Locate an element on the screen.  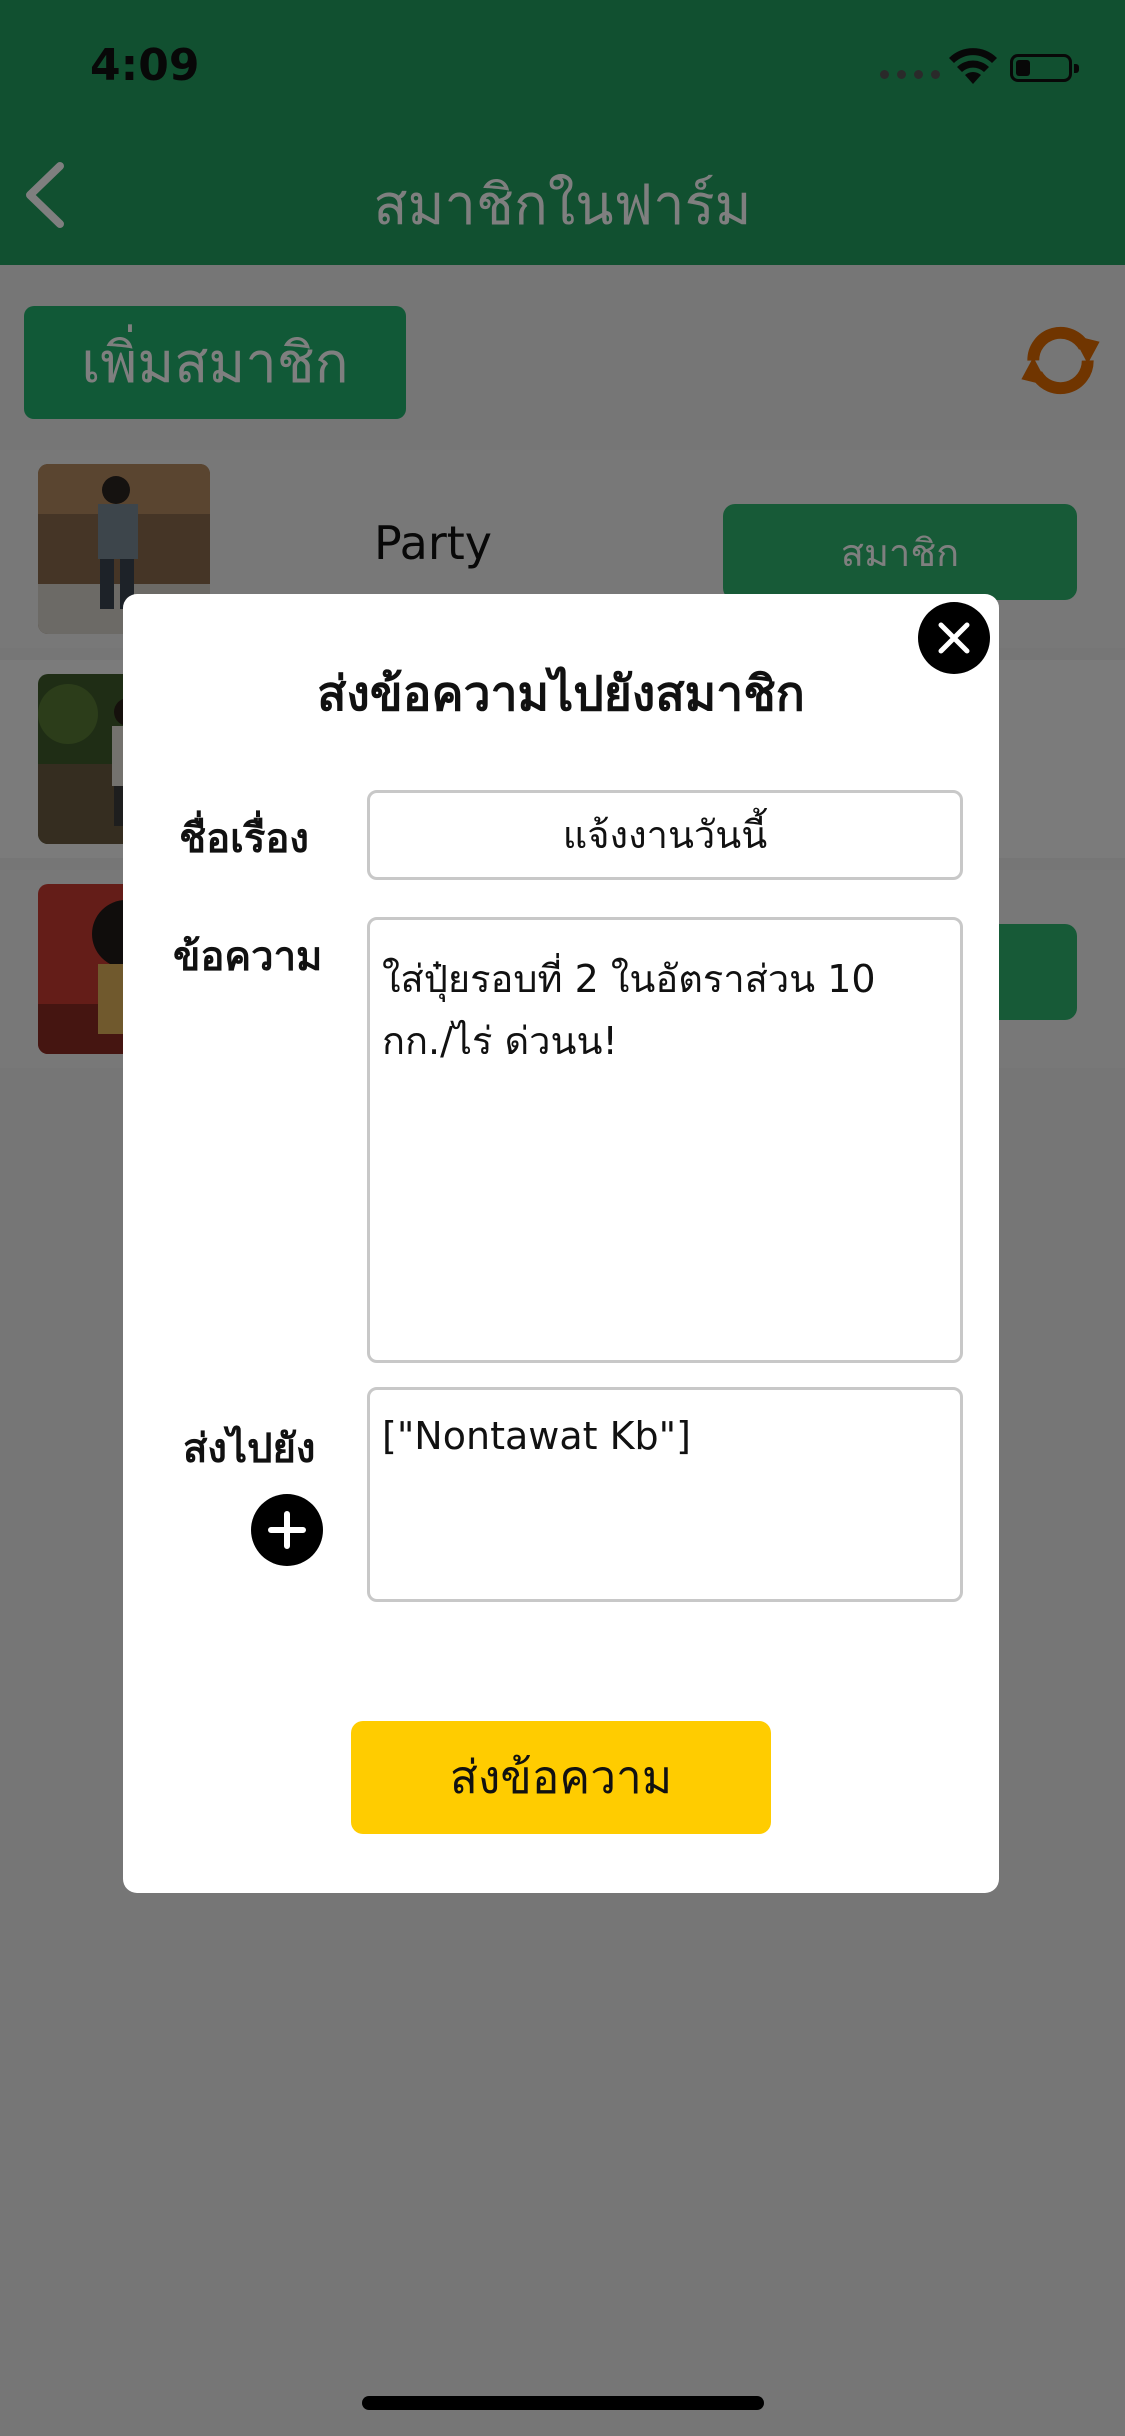
recipients-label: ส่งไปยัง is located at coordinates (249, 1449).